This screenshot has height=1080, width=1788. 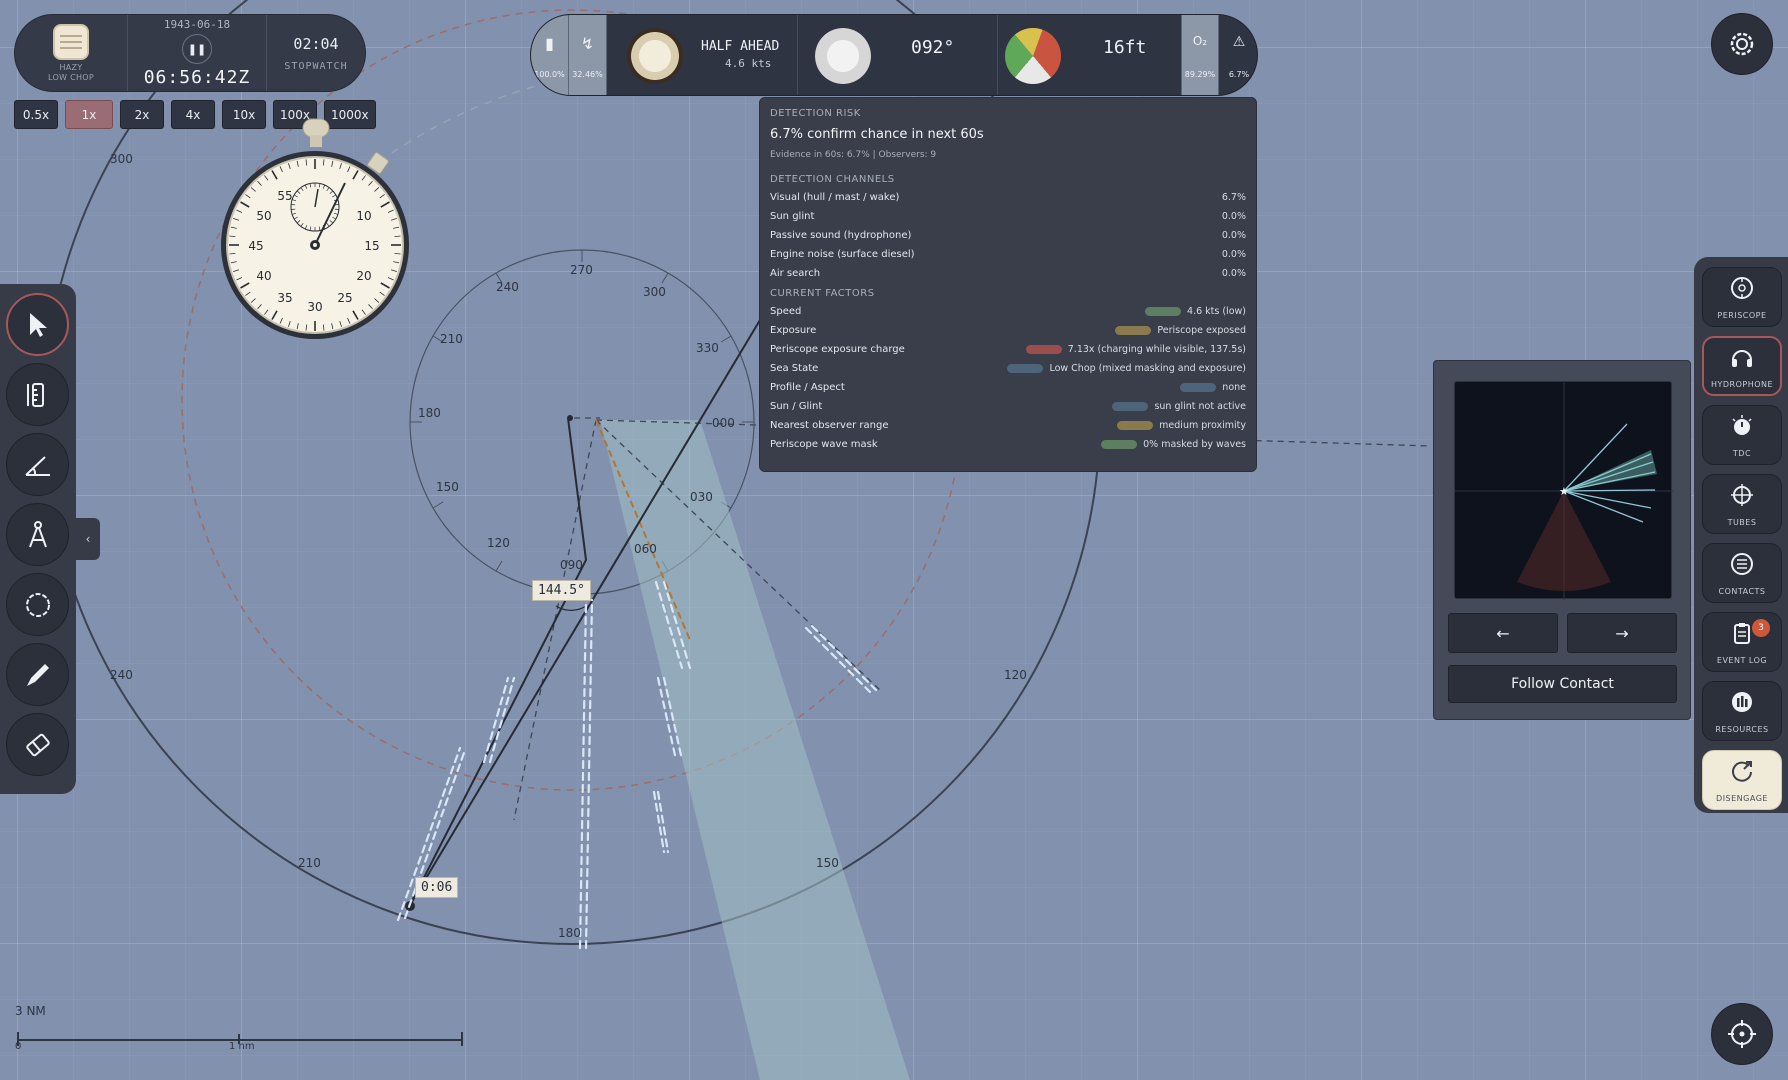 What do you see at coordinates (18, 1046) in the screenshot?
I see `scale-zero: 0` at bounding box center [18, 1046].